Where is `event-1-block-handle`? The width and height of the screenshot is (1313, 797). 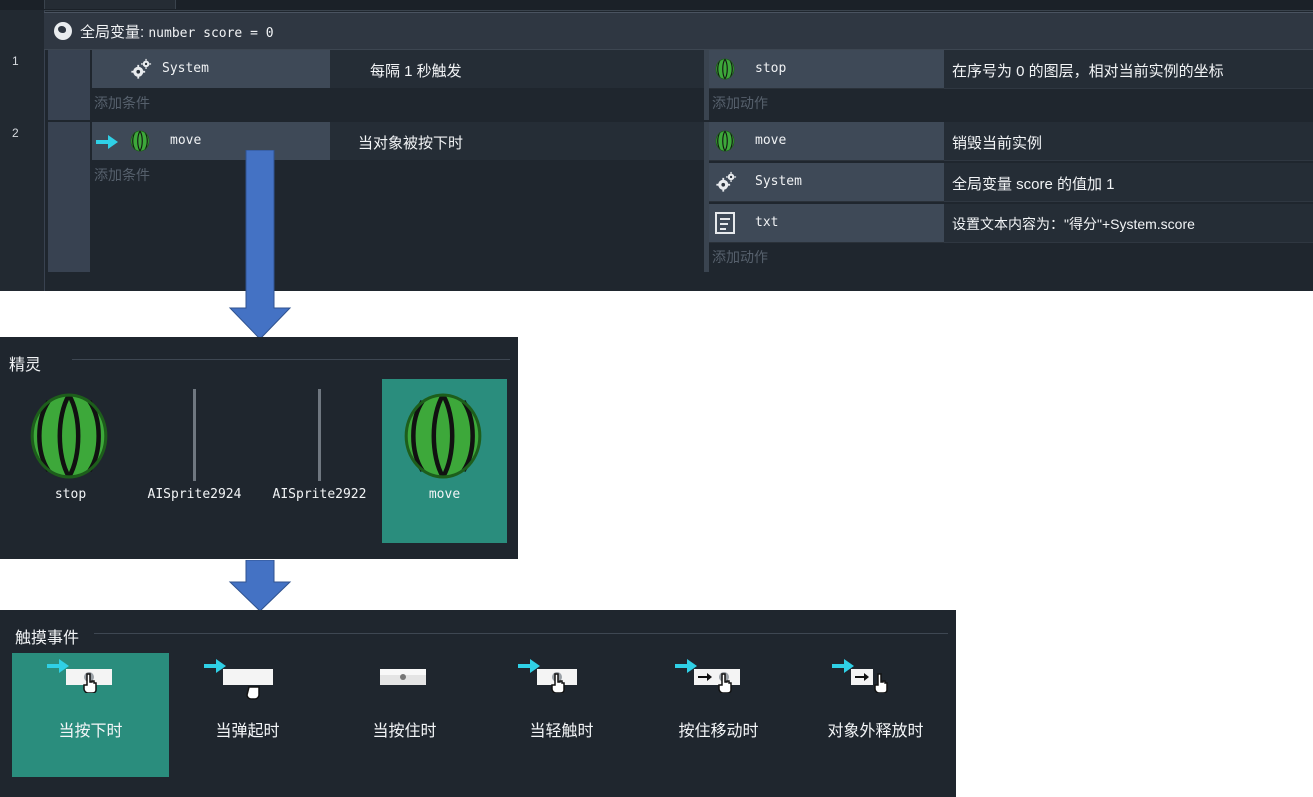
event-1-block-handle is located at coordinates (69, 85).